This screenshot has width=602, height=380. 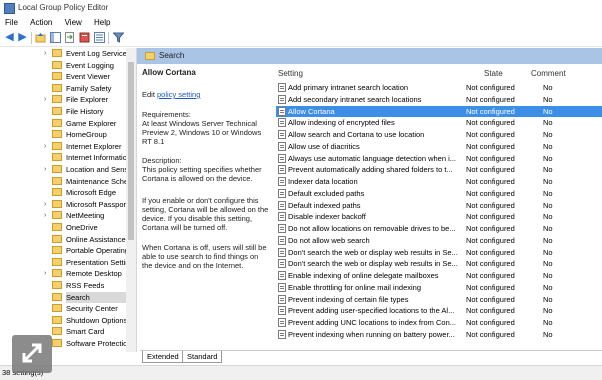 I want to click on tree-item: › NetMeeting, so click(x=63, y=215).